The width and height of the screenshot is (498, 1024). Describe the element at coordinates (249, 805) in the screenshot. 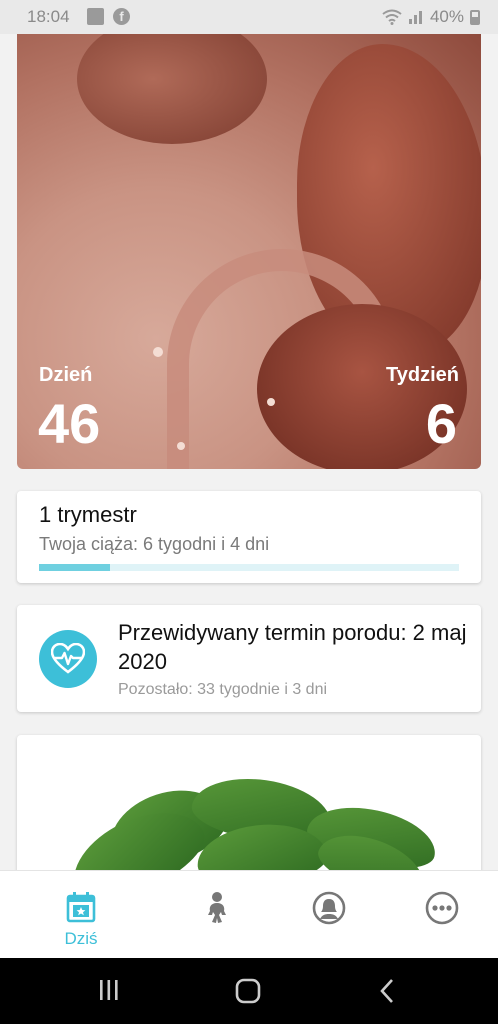

I see `food-article-card` at that location.